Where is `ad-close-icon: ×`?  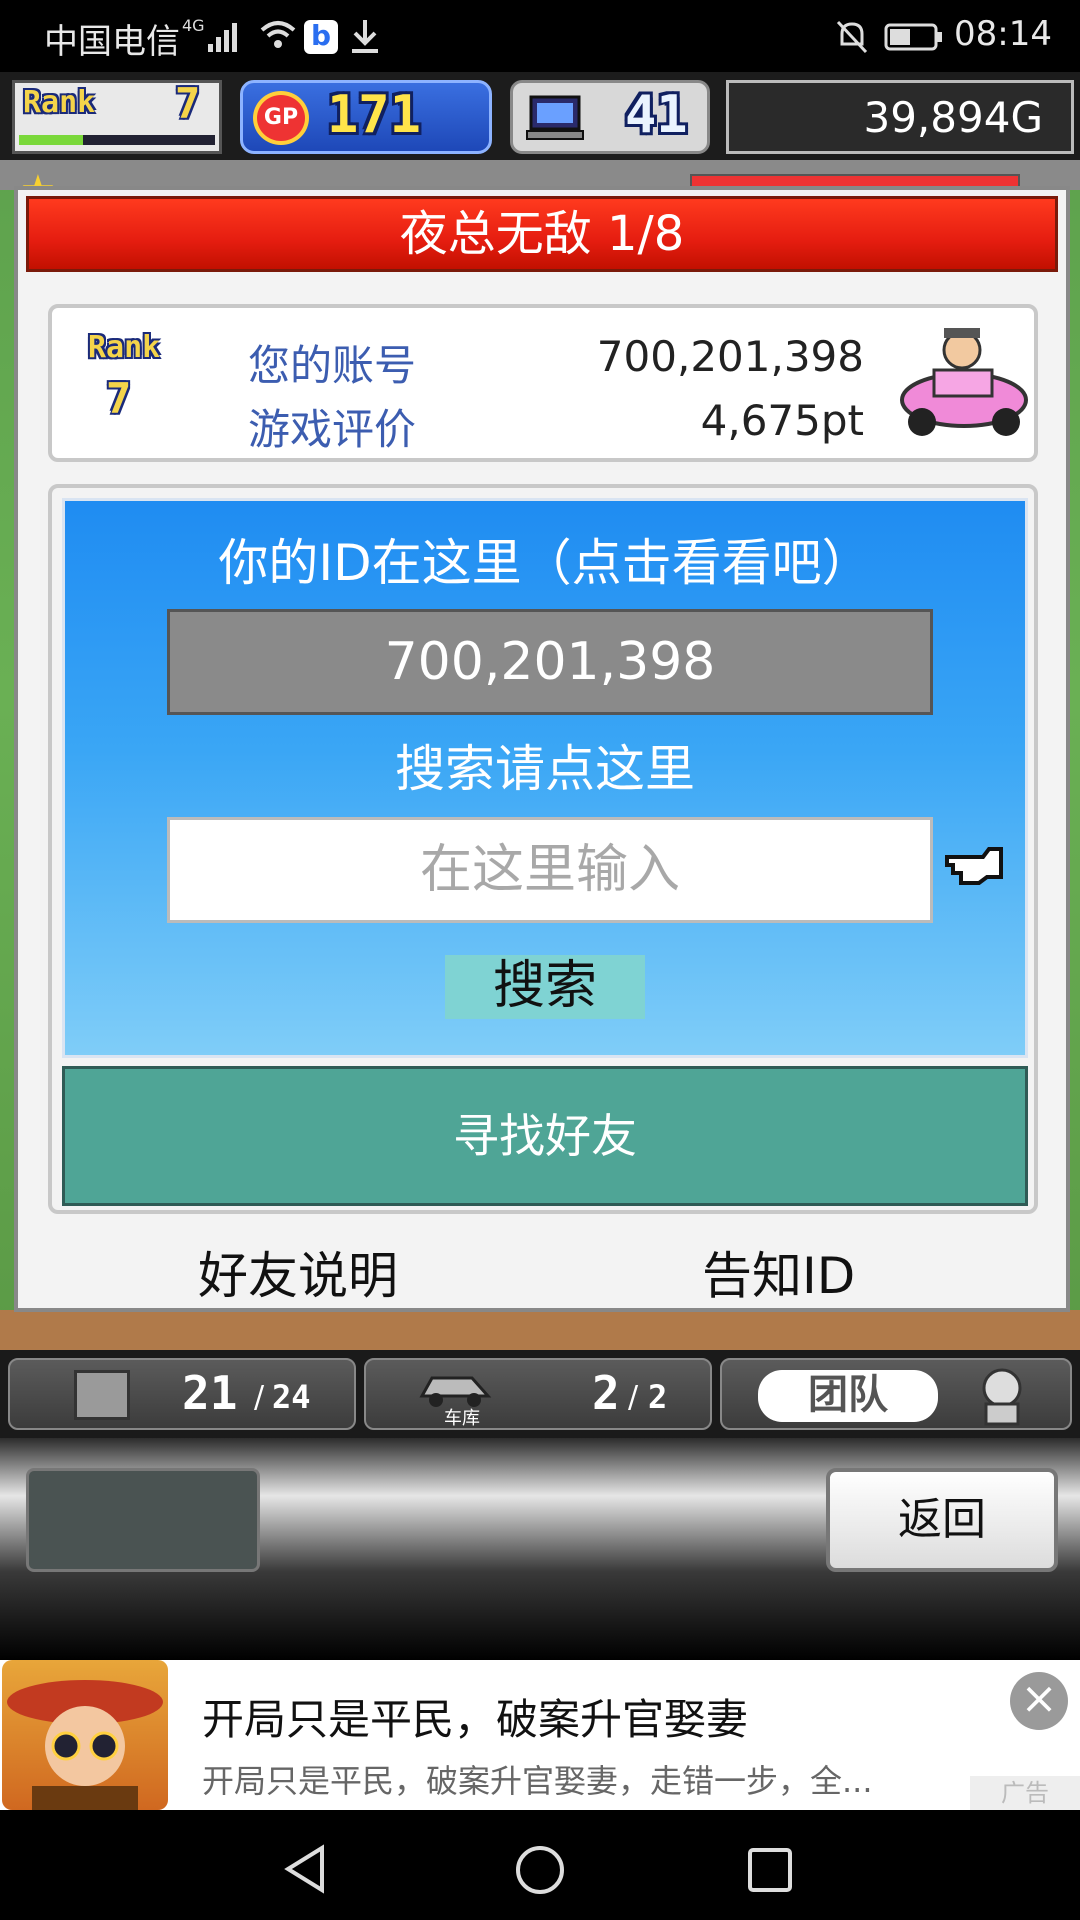 ad-close-icon: × is located at coordinates (1039, 1701).